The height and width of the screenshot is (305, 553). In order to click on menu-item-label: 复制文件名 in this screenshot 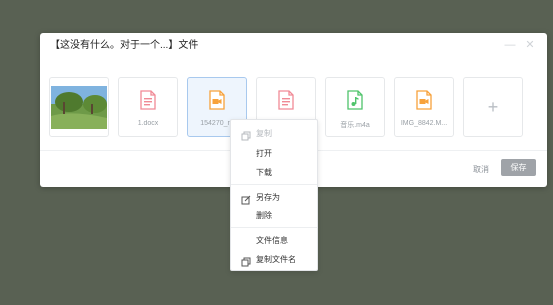, I will do `click(276, 259)`.